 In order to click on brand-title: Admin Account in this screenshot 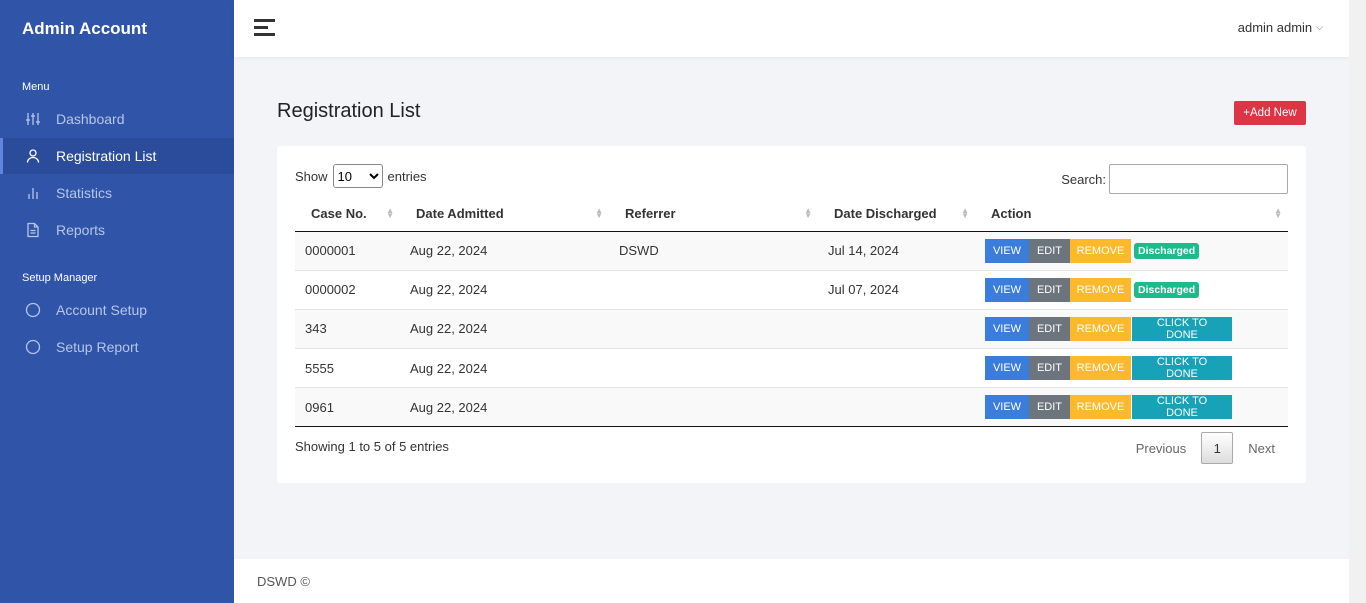, I will do `click(84, 28)`.